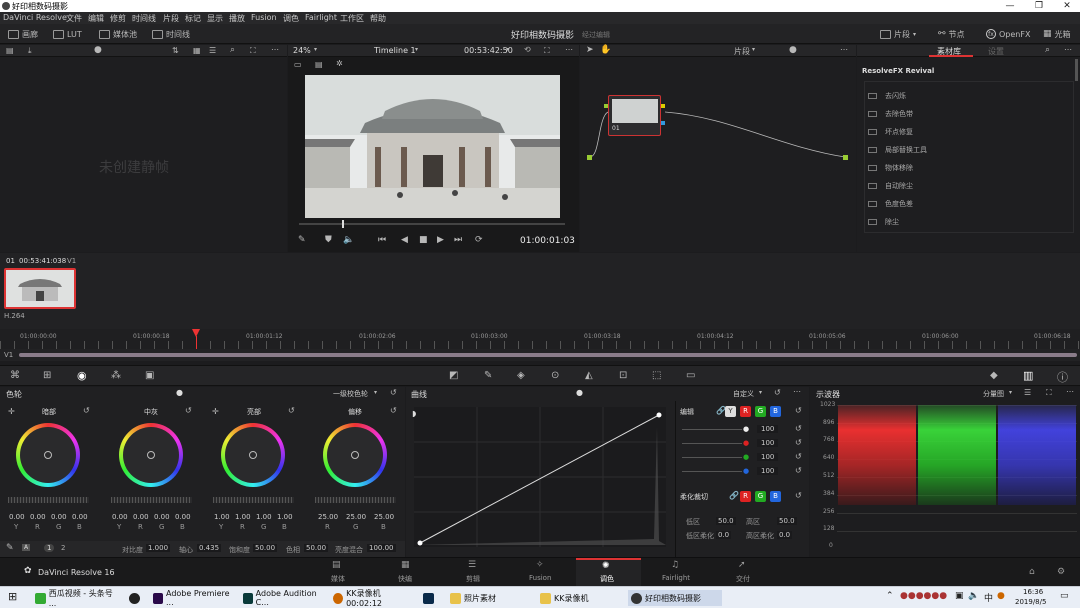 Image resolution: width=1080 pixels, height=608 pixels. Describe the element at coordinates (338, 579) in the screenshot. I see `page-media: 媒体` at that location.